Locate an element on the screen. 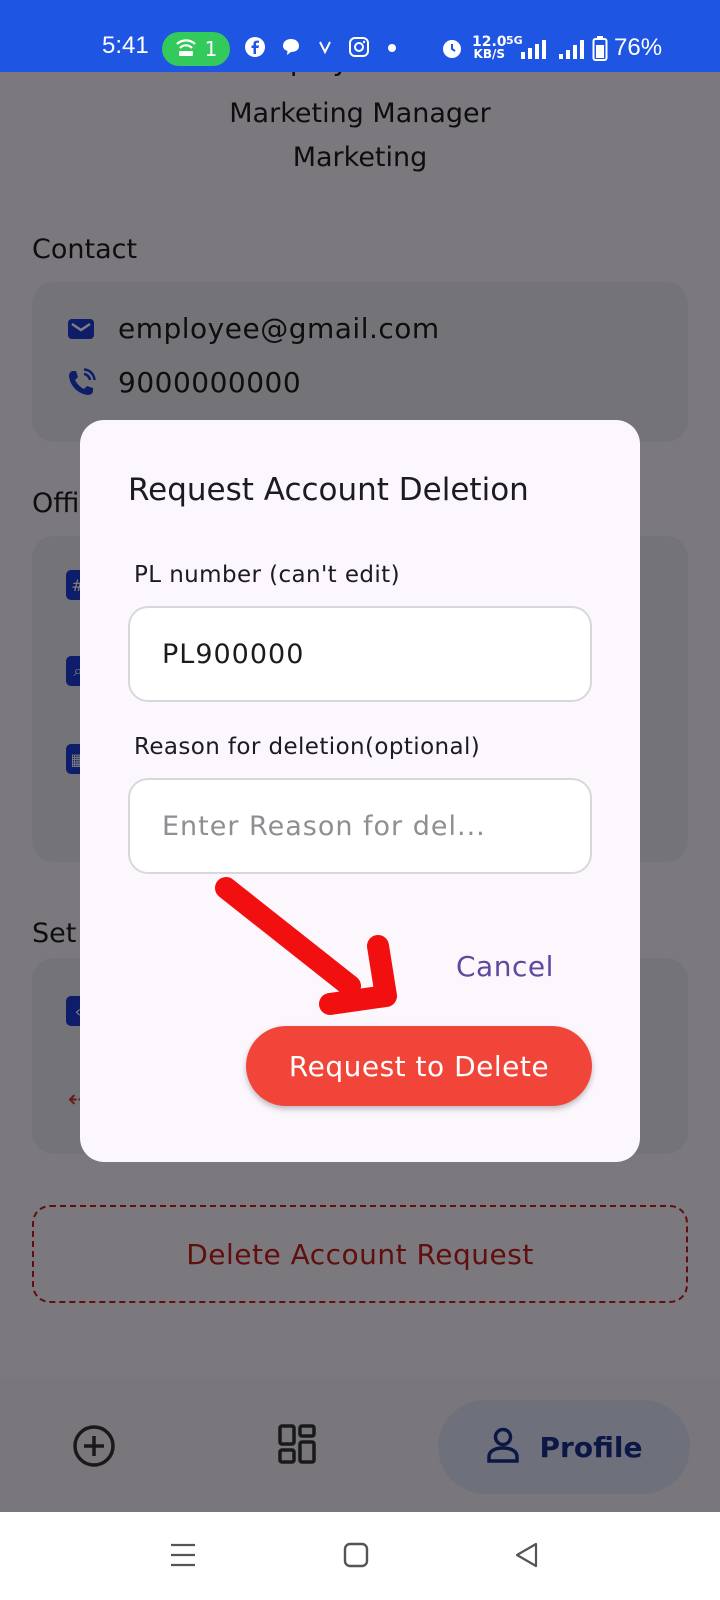 The width and height of the screenshot is (720, 1600). chat-bubble-icon is located at coordinates (291, 47).